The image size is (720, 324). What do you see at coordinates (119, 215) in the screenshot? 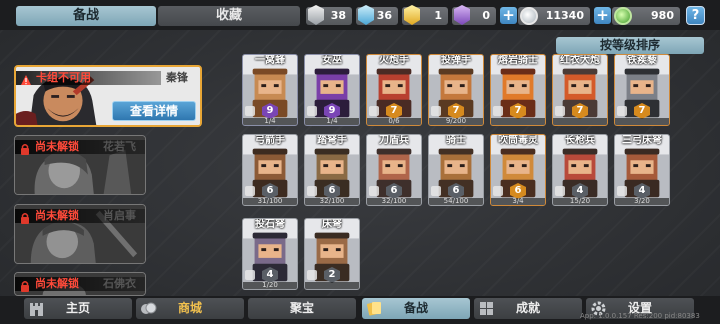
I see `hero-name-xiaoqishi: 肖启事` at bounding box center [119, 215].